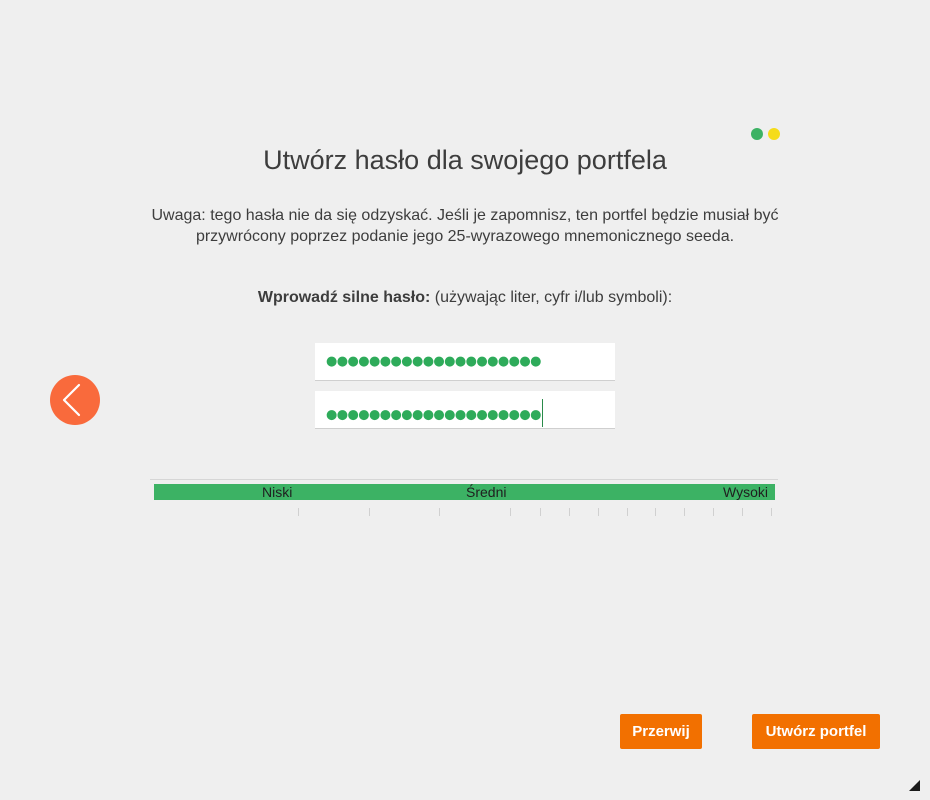 The height and width of the screenshot is (800, 930). What do you see at coordinates (277, 492) in the screenshot?
I see `strength-label-low: Niski` at bounding box center [277, 492].